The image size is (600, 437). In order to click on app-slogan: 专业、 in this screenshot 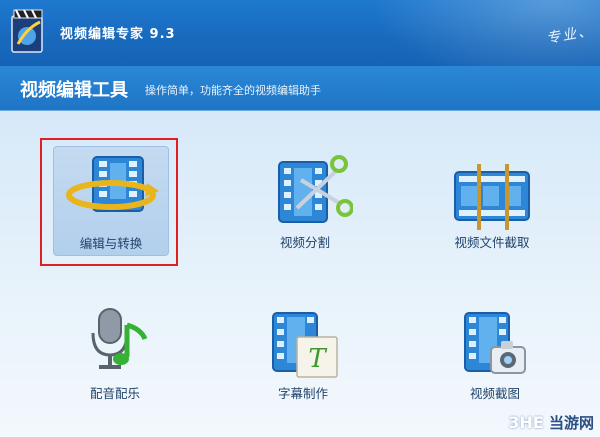, I will do `click(570, 35)`.